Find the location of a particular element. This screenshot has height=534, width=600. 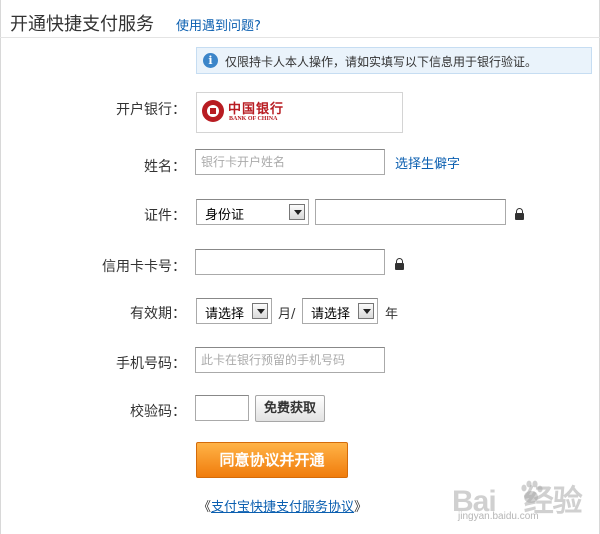

bank-logo-en: BANK OF CHINA is located at coordinates (253, 119).